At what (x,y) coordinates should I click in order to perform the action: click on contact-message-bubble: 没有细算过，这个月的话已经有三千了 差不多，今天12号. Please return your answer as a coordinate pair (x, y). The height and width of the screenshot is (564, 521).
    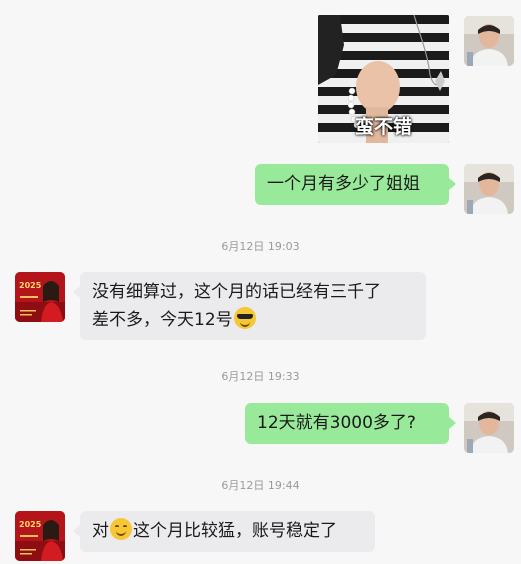
    Looking at the image, I should click on (253, 306).